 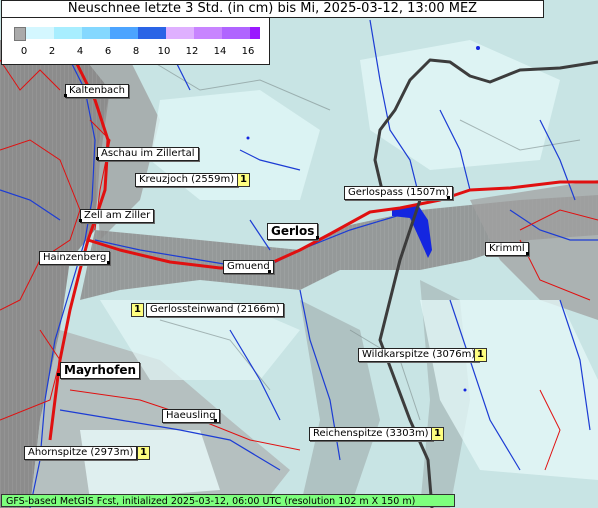 I want to click on place-label-reichenspitze: Reichenspitze (3303m), so click(x=371, y=434).